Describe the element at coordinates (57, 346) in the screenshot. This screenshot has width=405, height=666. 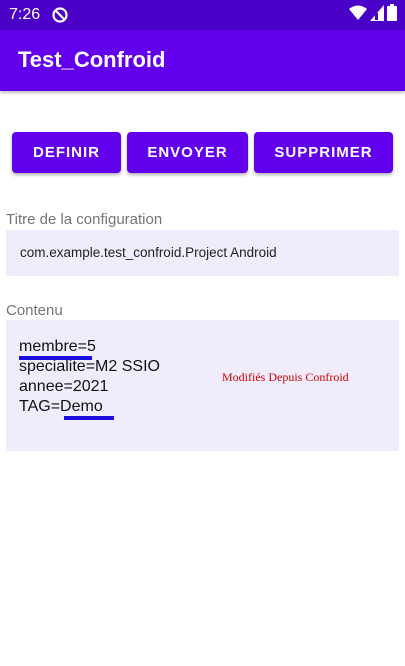
I see `contenu-line-membre: membre=5` at that location.